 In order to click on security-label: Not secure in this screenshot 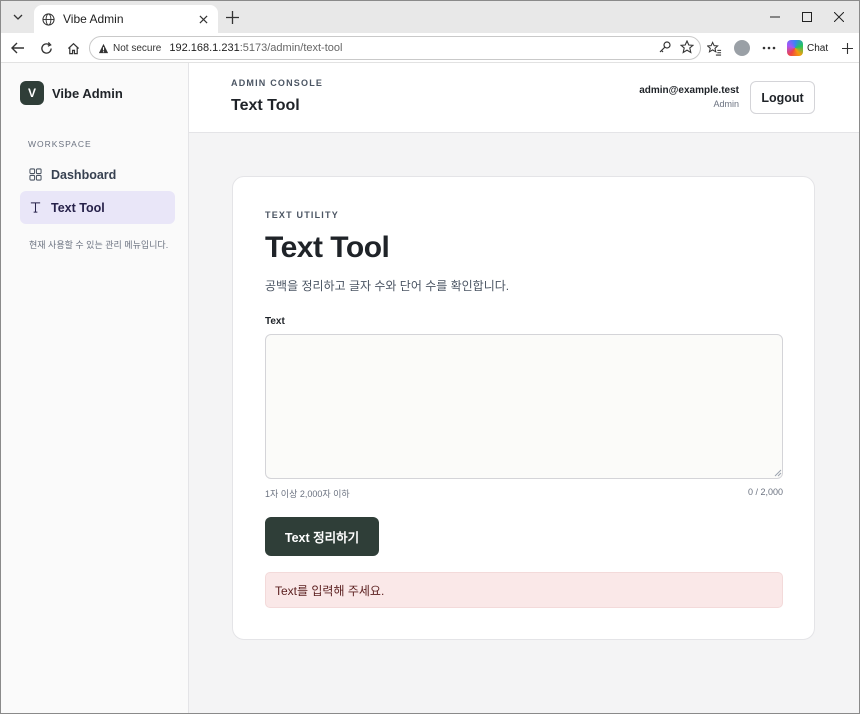, I will do `click(137, 48)`.